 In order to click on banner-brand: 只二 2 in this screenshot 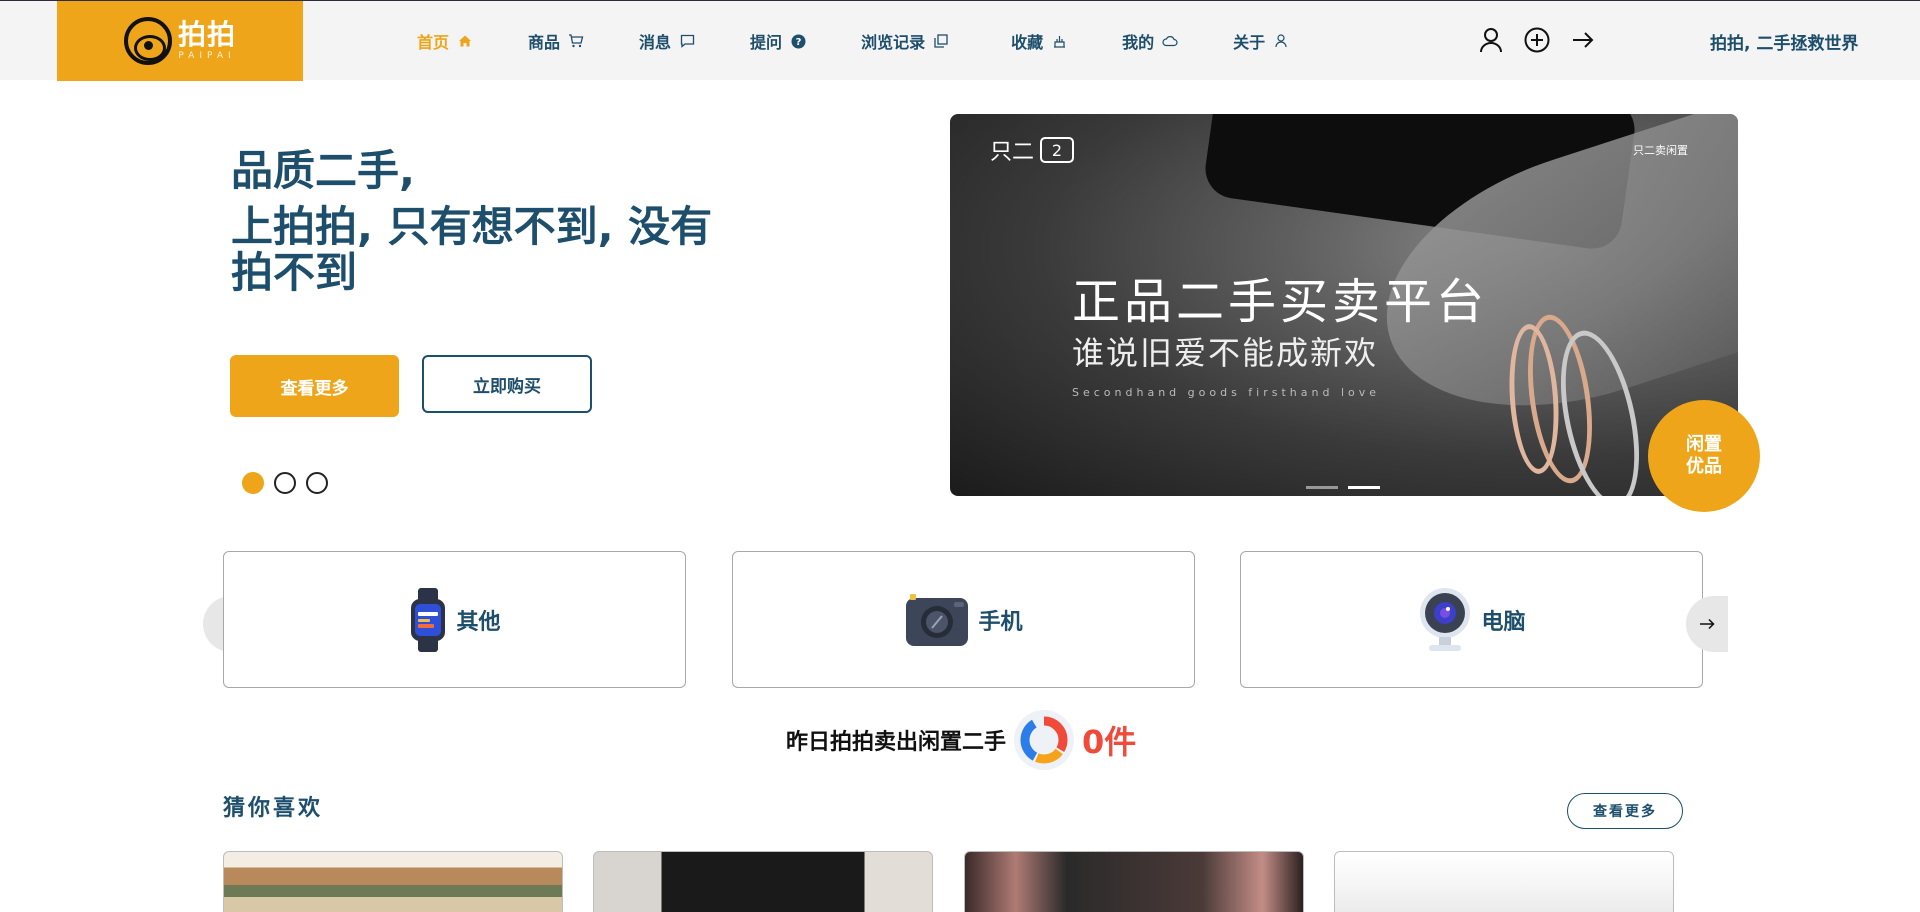, I will do `click(1032, 150)`.